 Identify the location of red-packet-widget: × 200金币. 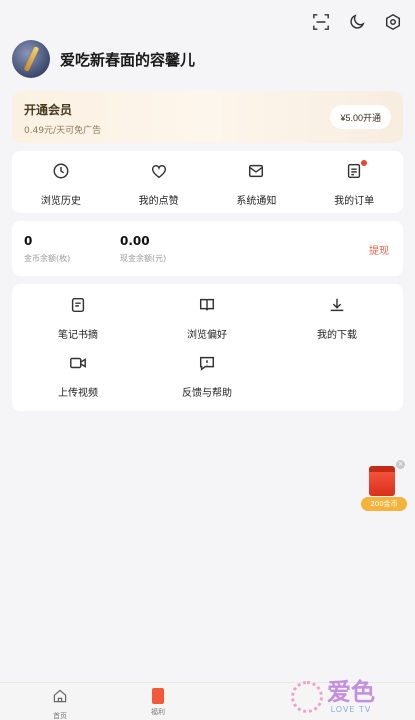
(384, 487).